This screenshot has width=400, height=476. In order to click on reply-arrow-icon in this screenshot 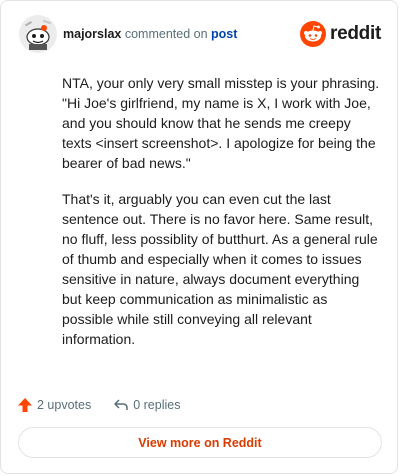, I will do `click(121, 404)`.